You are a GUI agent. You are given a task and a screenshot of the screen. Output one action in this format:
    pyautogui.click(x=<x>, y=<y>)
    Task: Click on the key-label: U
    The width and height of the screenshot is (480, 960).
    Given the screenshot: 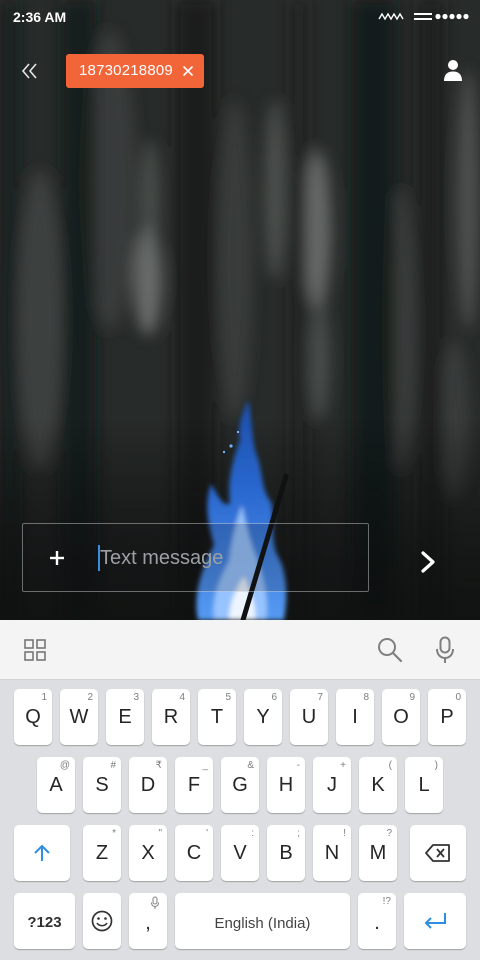 What is the action you would take?
    pyautogui.click(x=309, y=717)
    